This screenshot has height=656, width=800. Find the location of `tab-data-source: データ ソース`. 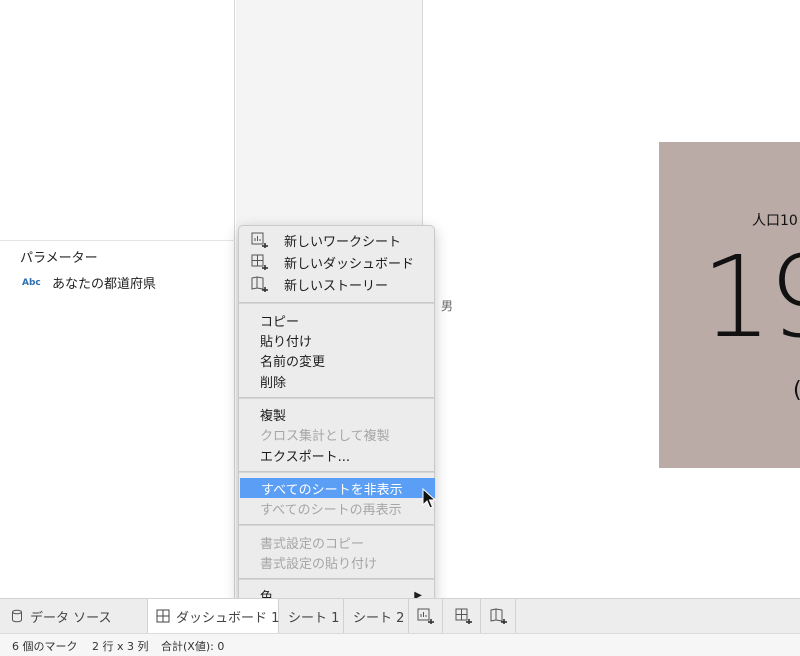

tab-data-source: データ ソース is located at coordinates (60, 616).